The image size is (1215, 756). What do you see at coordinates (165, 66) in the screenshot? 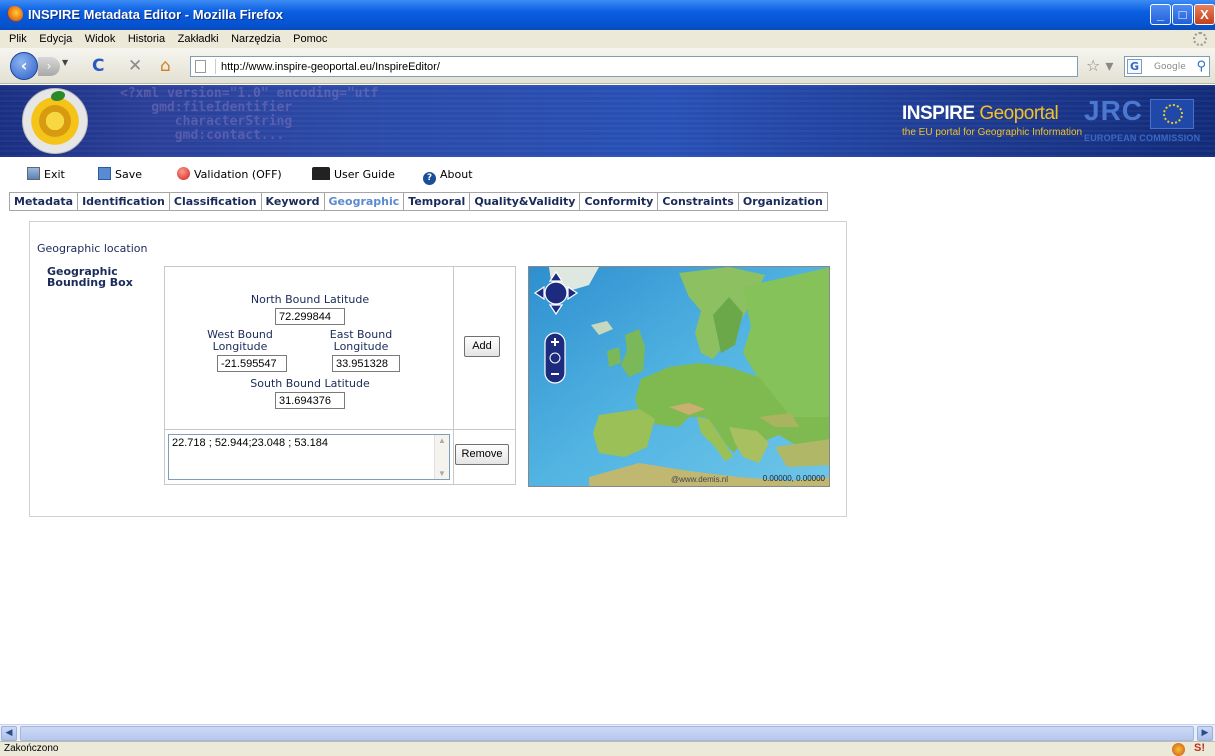
I see `home-icon: ⌂` at bounding box center [165, 66].